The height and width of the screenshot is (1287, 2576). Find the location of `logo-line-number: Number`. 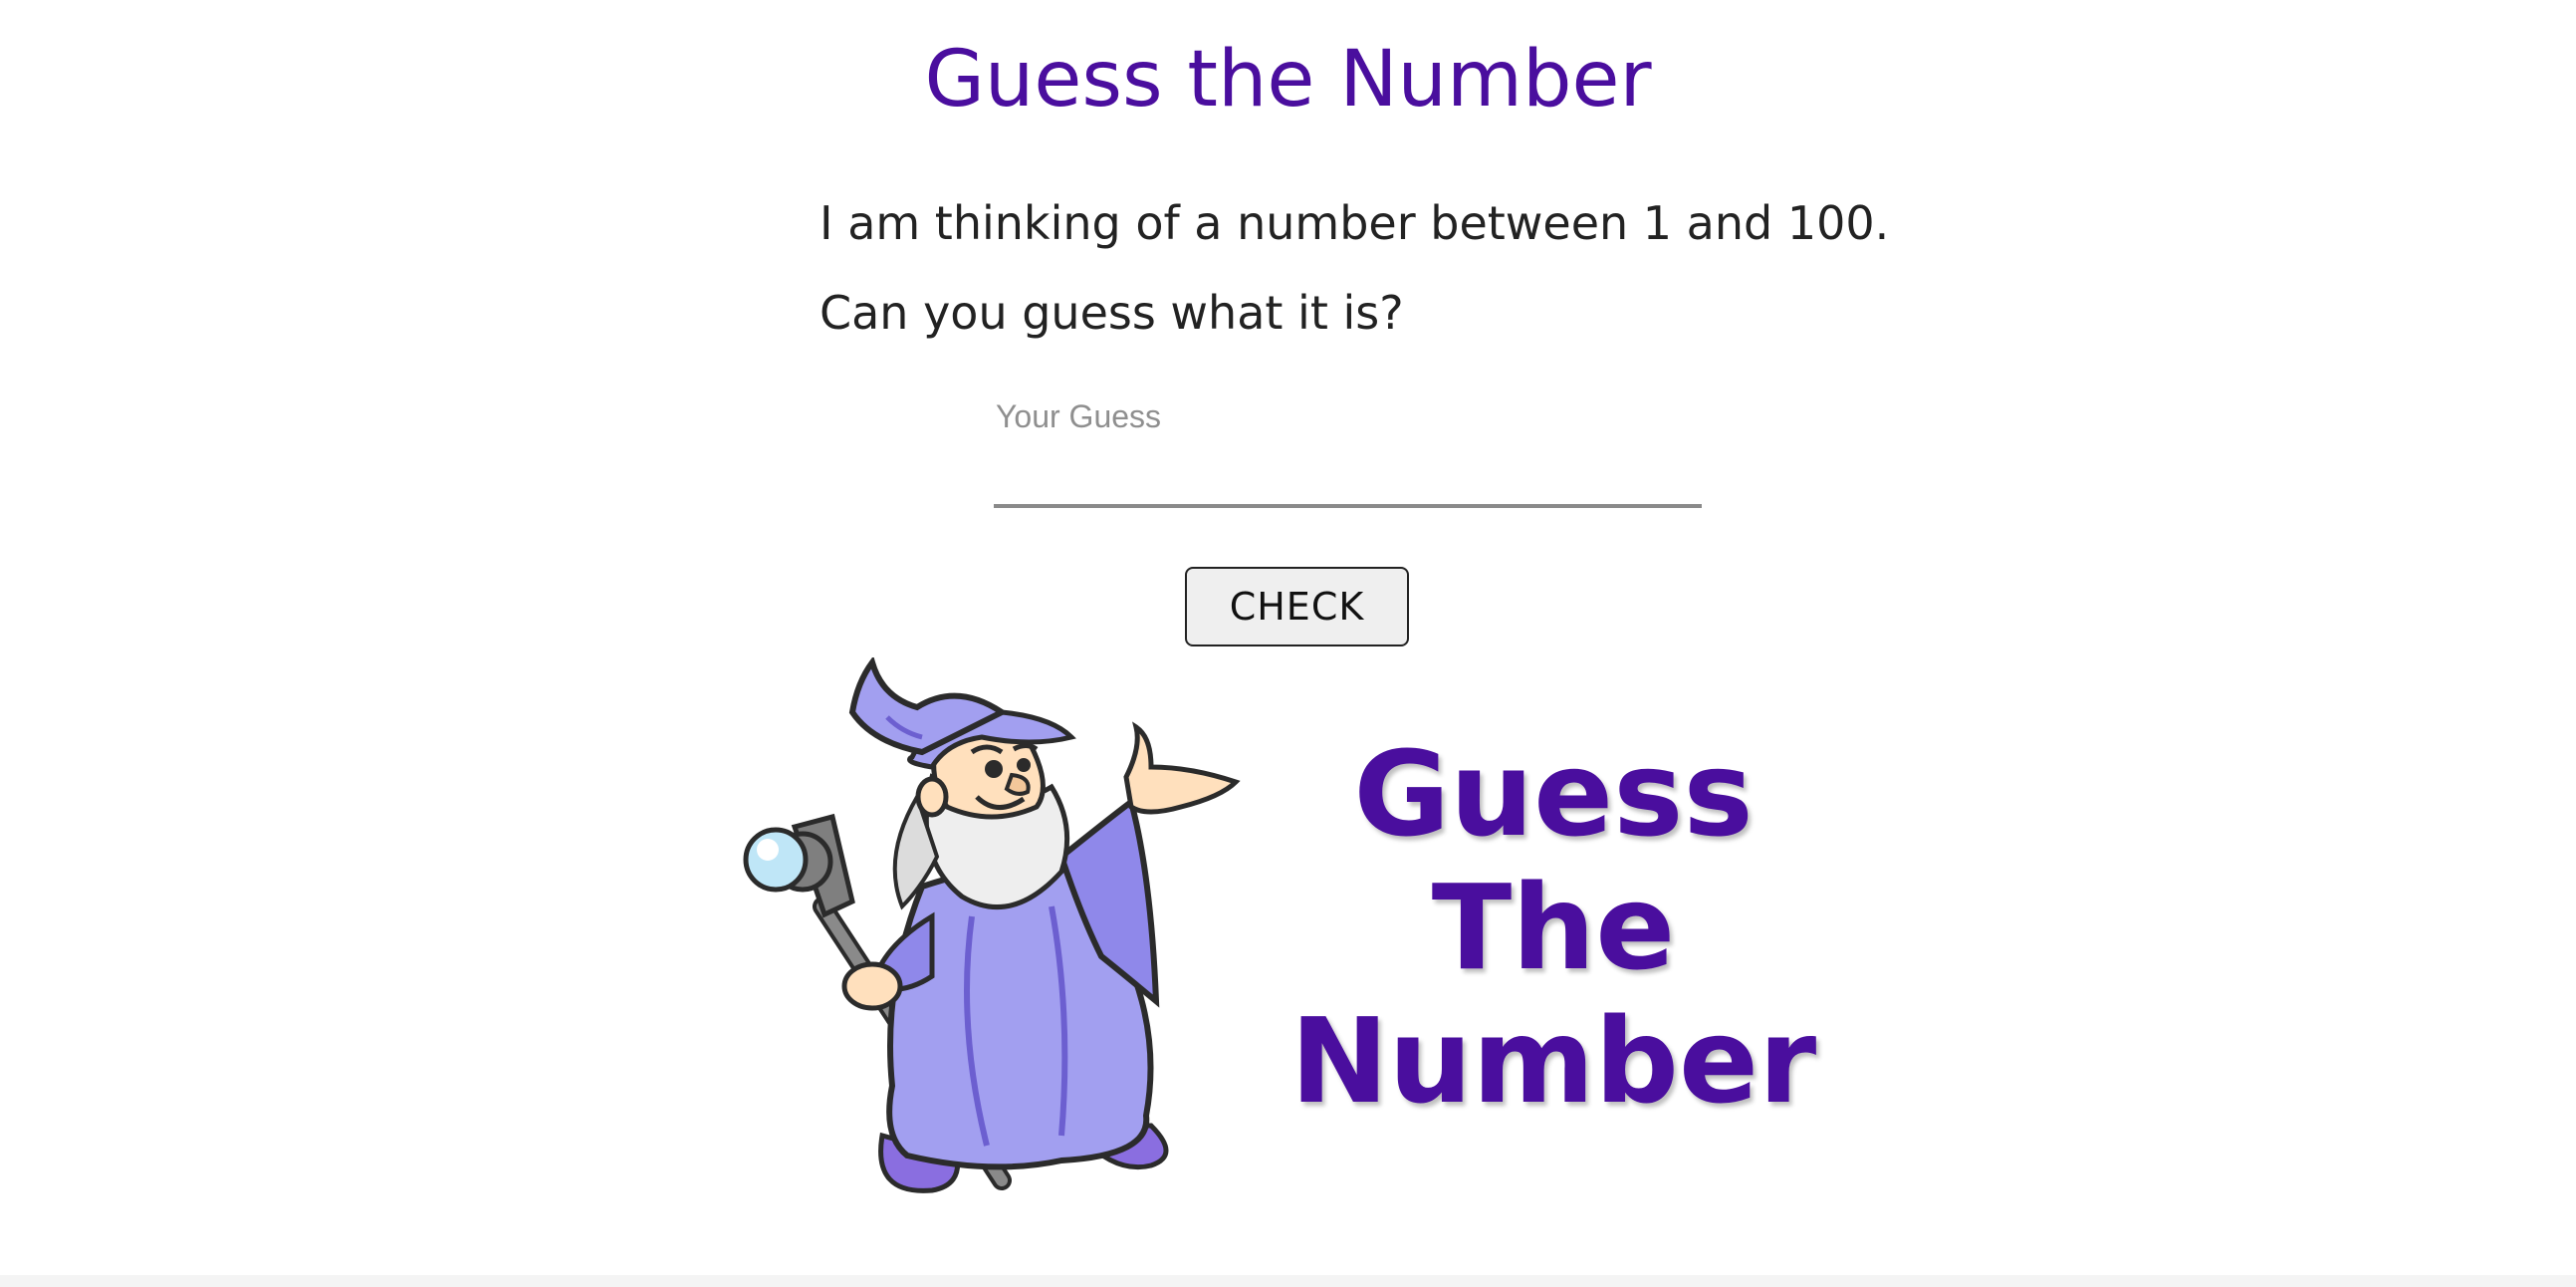

logo-line-number: Number is located at coordinates (1553, 1061).